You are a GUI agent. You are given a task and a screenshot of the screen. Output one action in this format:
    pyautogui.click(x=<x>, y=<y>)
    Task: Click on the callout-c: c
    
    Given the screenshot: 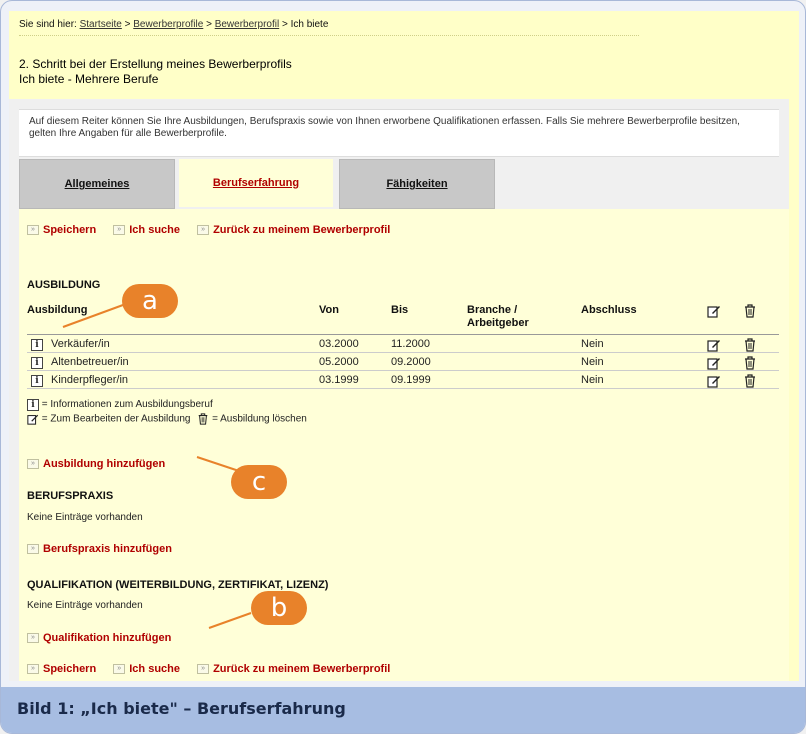 What is the action you would take?
    pyautogui.click(x=259, y=482)
    